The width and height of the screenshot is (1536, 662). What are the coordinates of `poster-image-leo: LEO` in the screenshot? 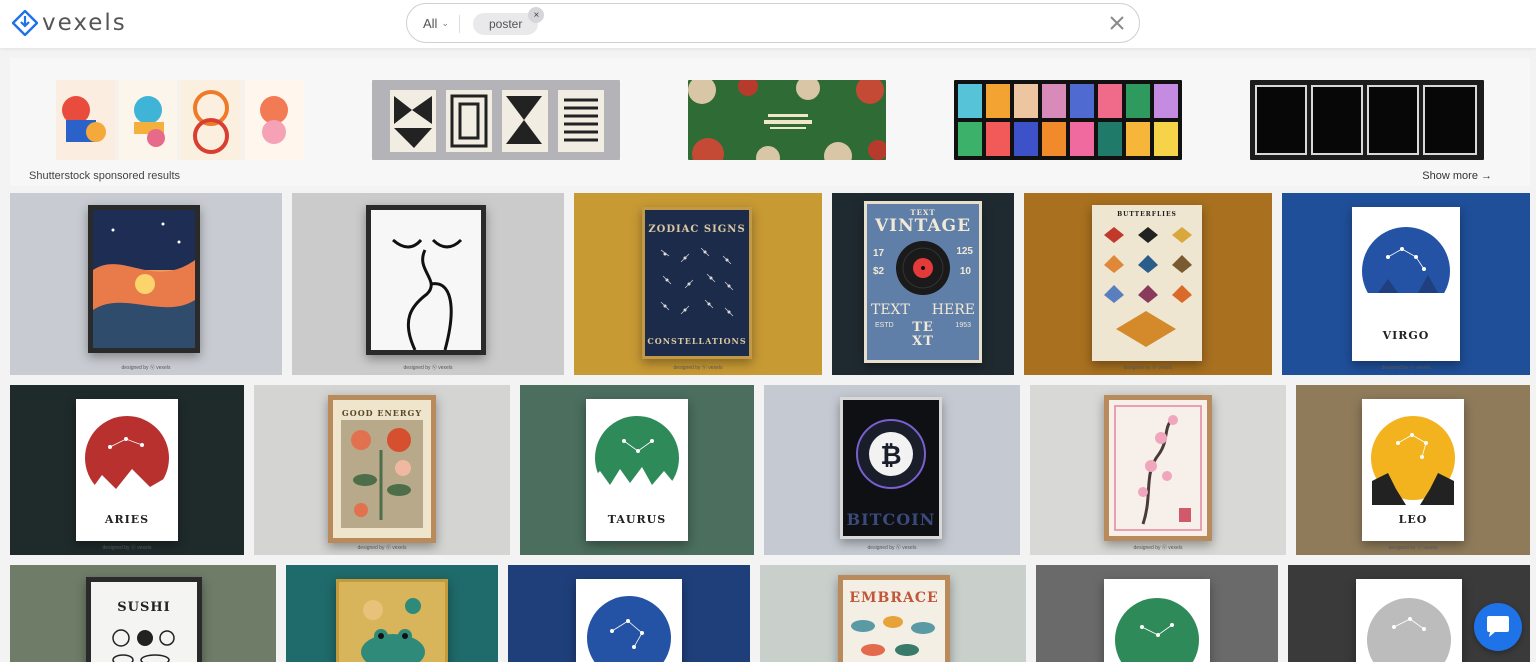 It's located at (1413, 470).